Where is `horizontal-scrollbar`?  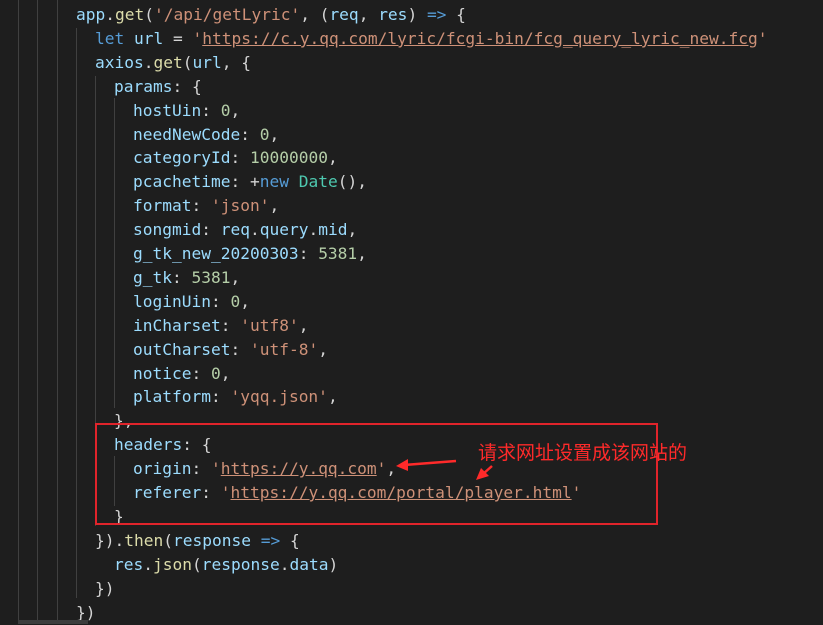 horizontal-scrollbar is located at coordinates (53, 622).